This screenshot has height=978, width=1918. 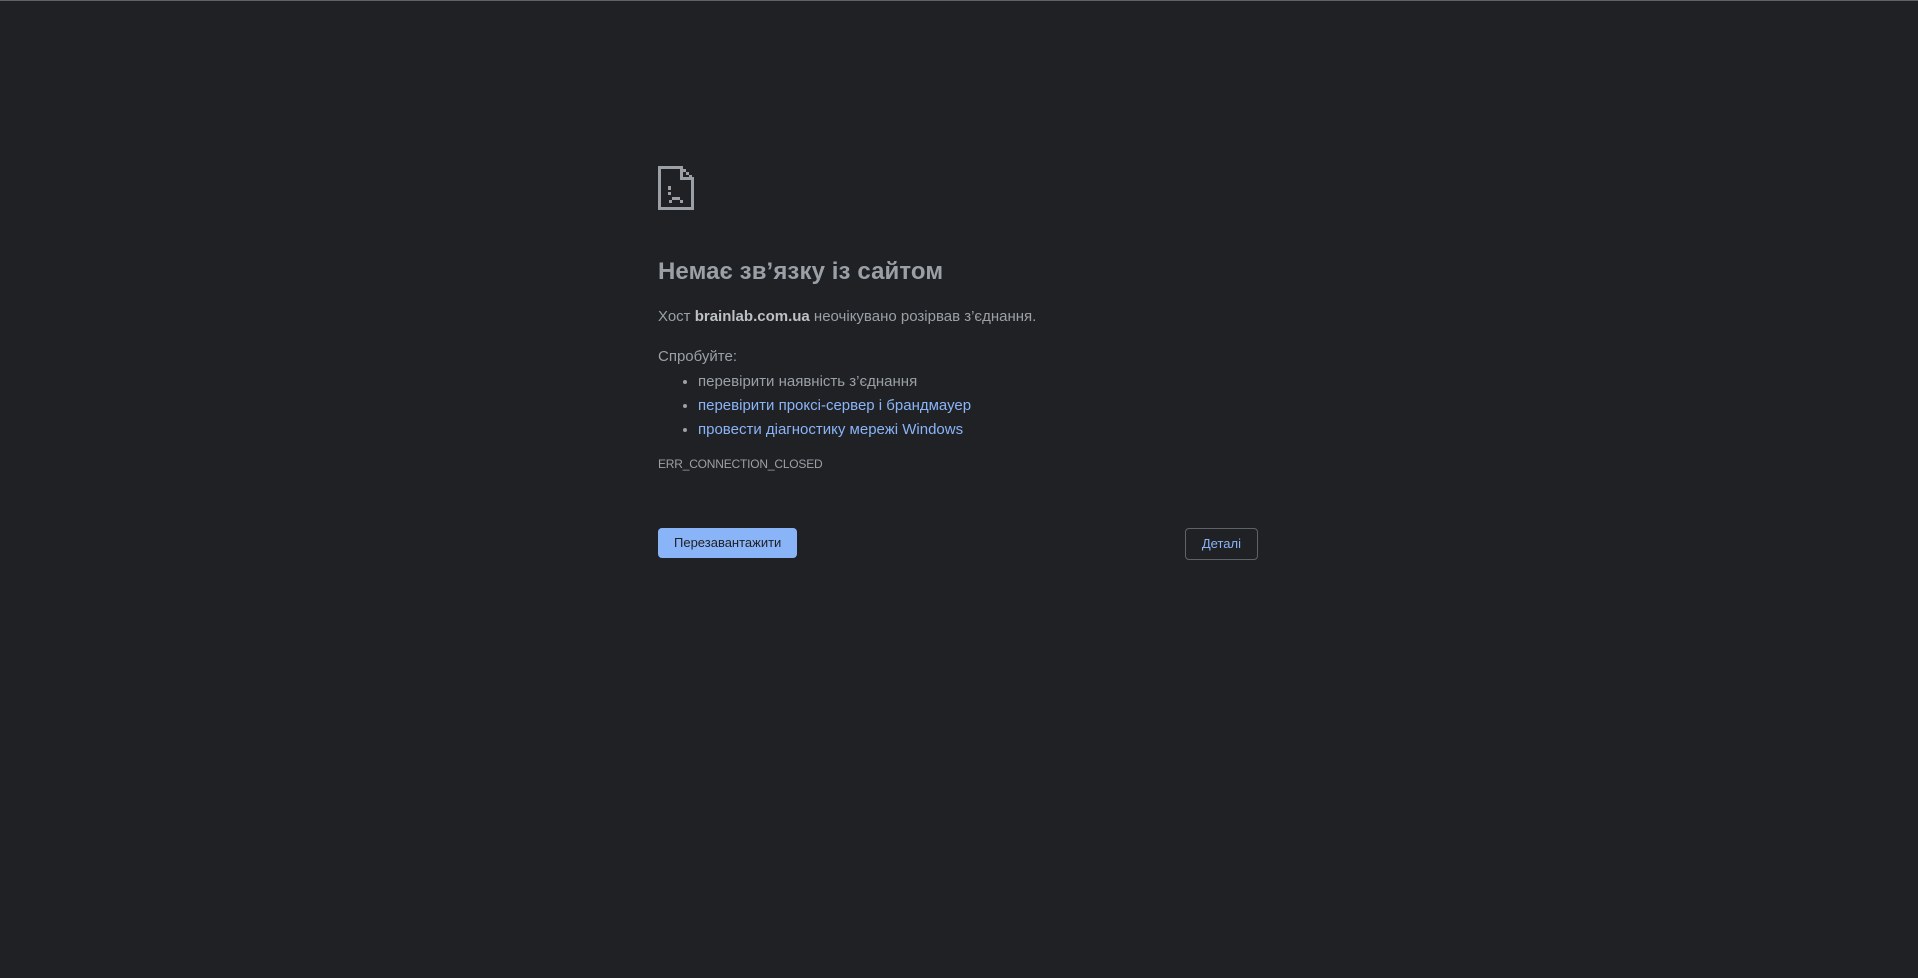 What do you see at coordinates (958, 545) in the screenshot?
I see `button-row: Перезавантажити Деталі` at bounding box center [958, 545].